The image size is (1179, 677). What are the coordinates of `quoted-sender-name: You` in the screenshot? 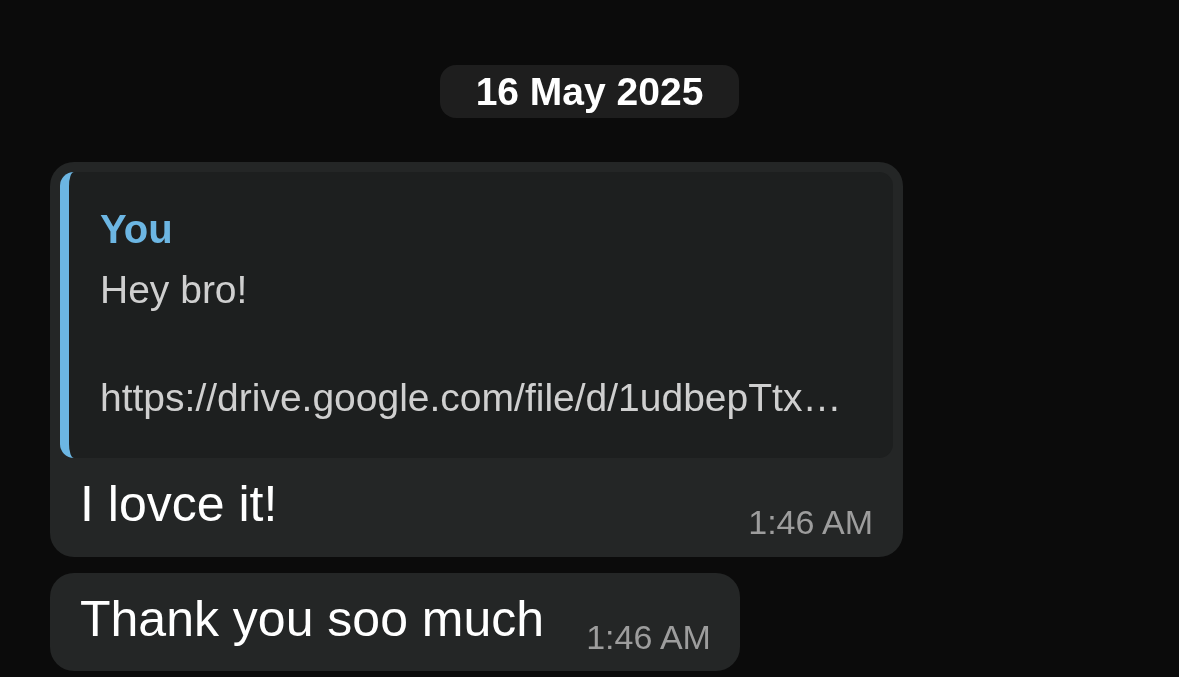 It's located at (136, 229).